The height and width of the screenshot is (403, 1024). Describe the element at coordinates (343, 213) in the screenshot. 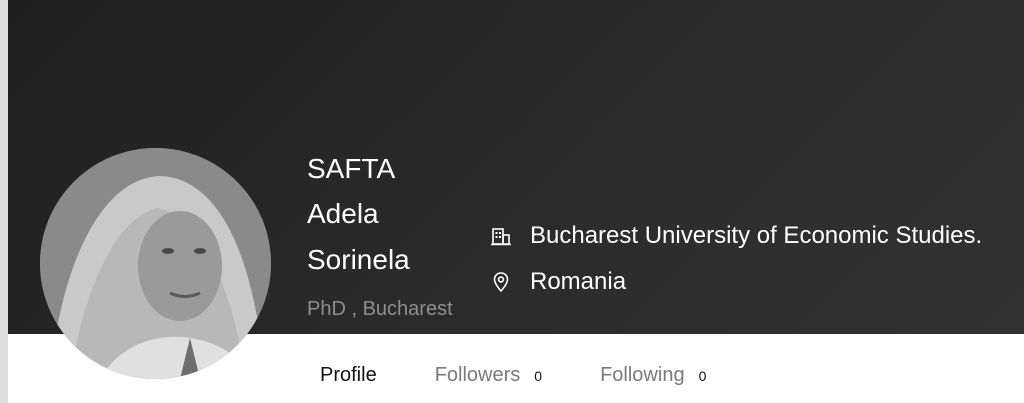

I see `profile-name-middle: Adela` at that location.